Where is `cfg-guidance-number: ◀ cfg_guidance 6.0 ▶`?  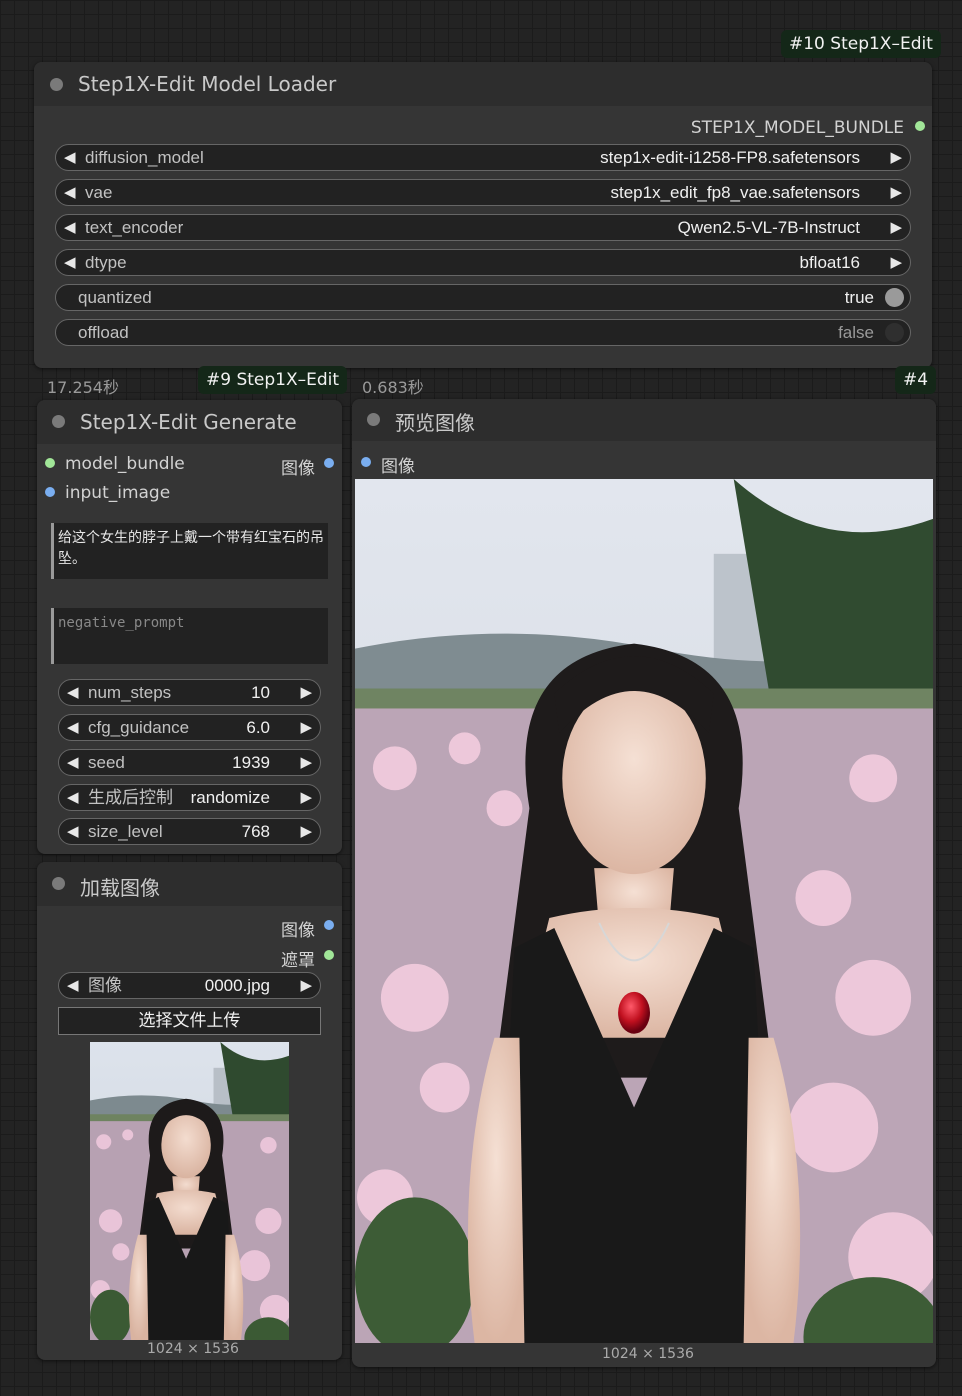
cfg-guidance-number: ◀ cfg_guidance 6.0 ▶ is located at coordinates (189, 727).